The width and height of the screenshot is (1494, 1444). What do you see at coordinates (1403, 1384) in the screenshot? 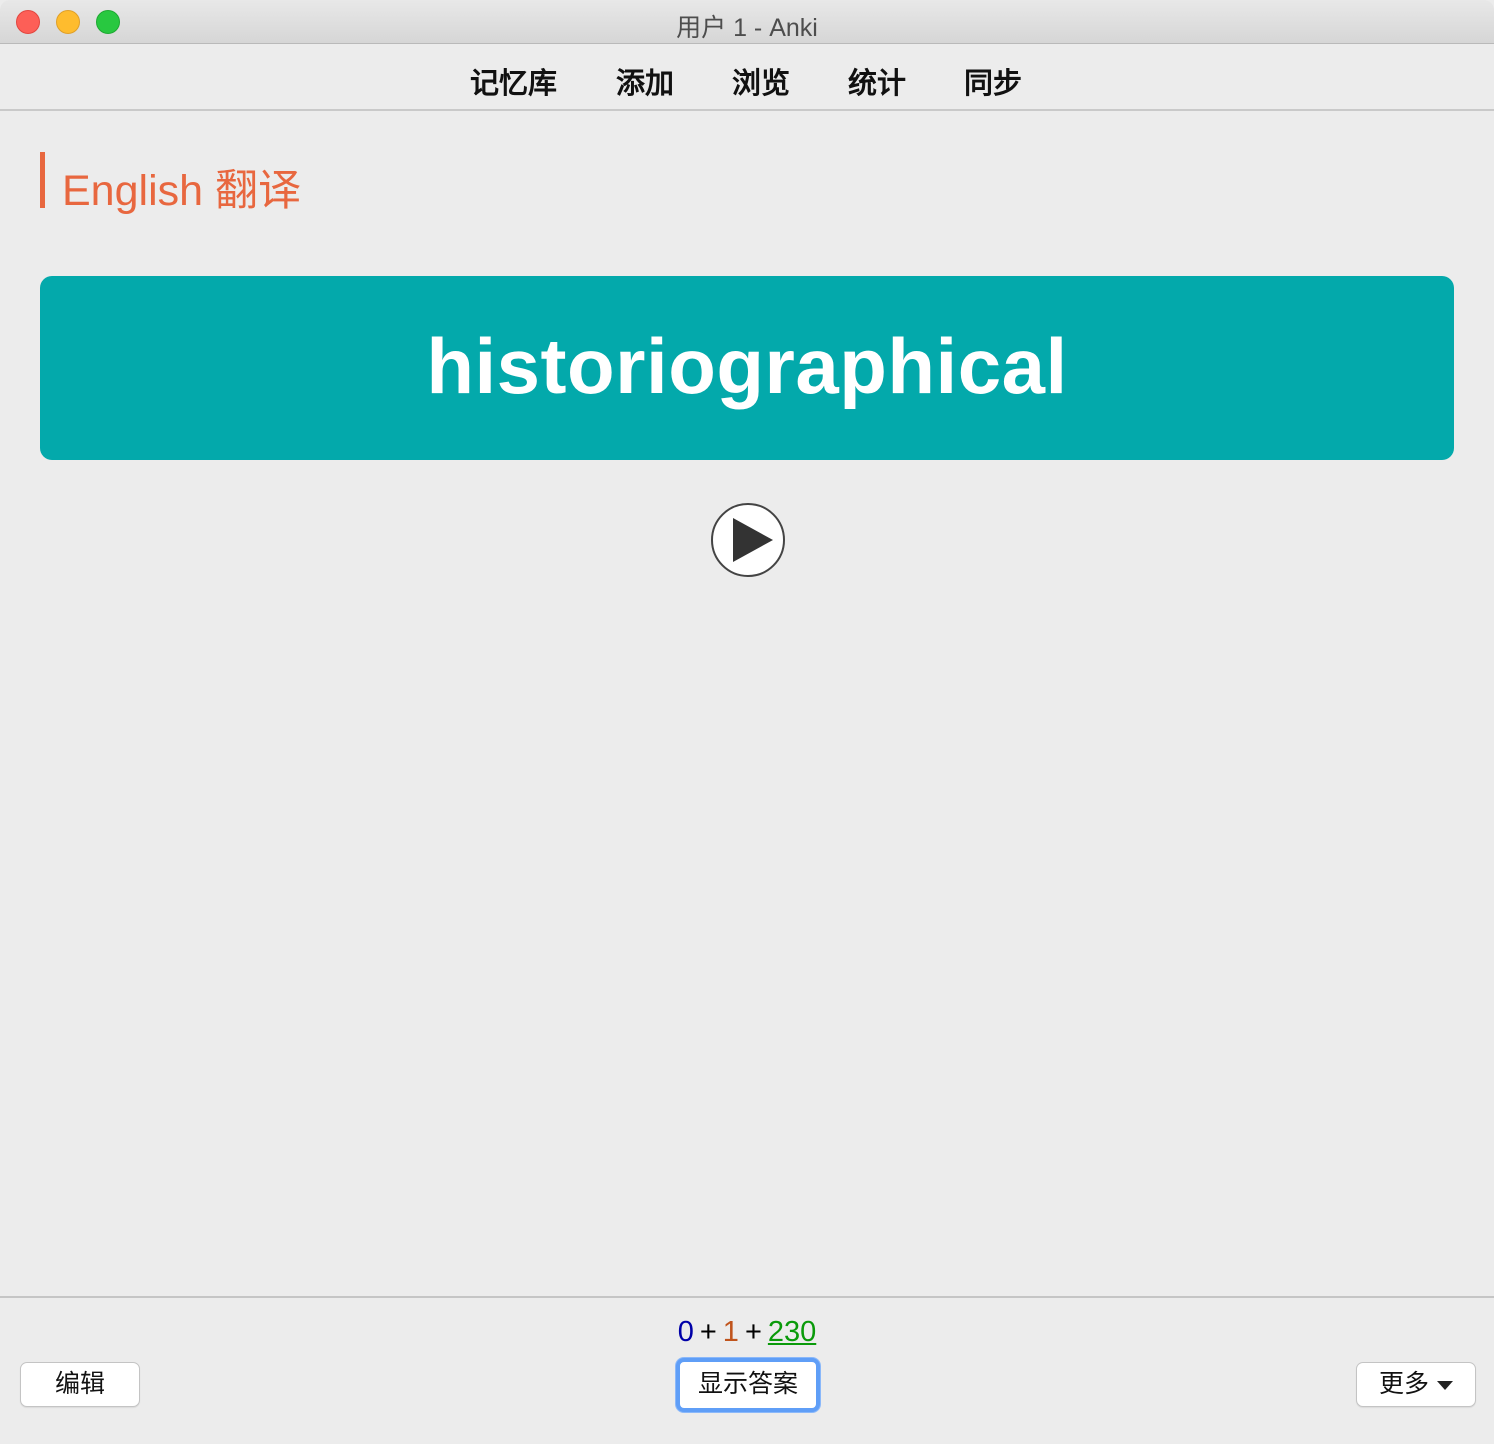
I see `more-button-label: 更多` at bounding box center [1403, 1384].